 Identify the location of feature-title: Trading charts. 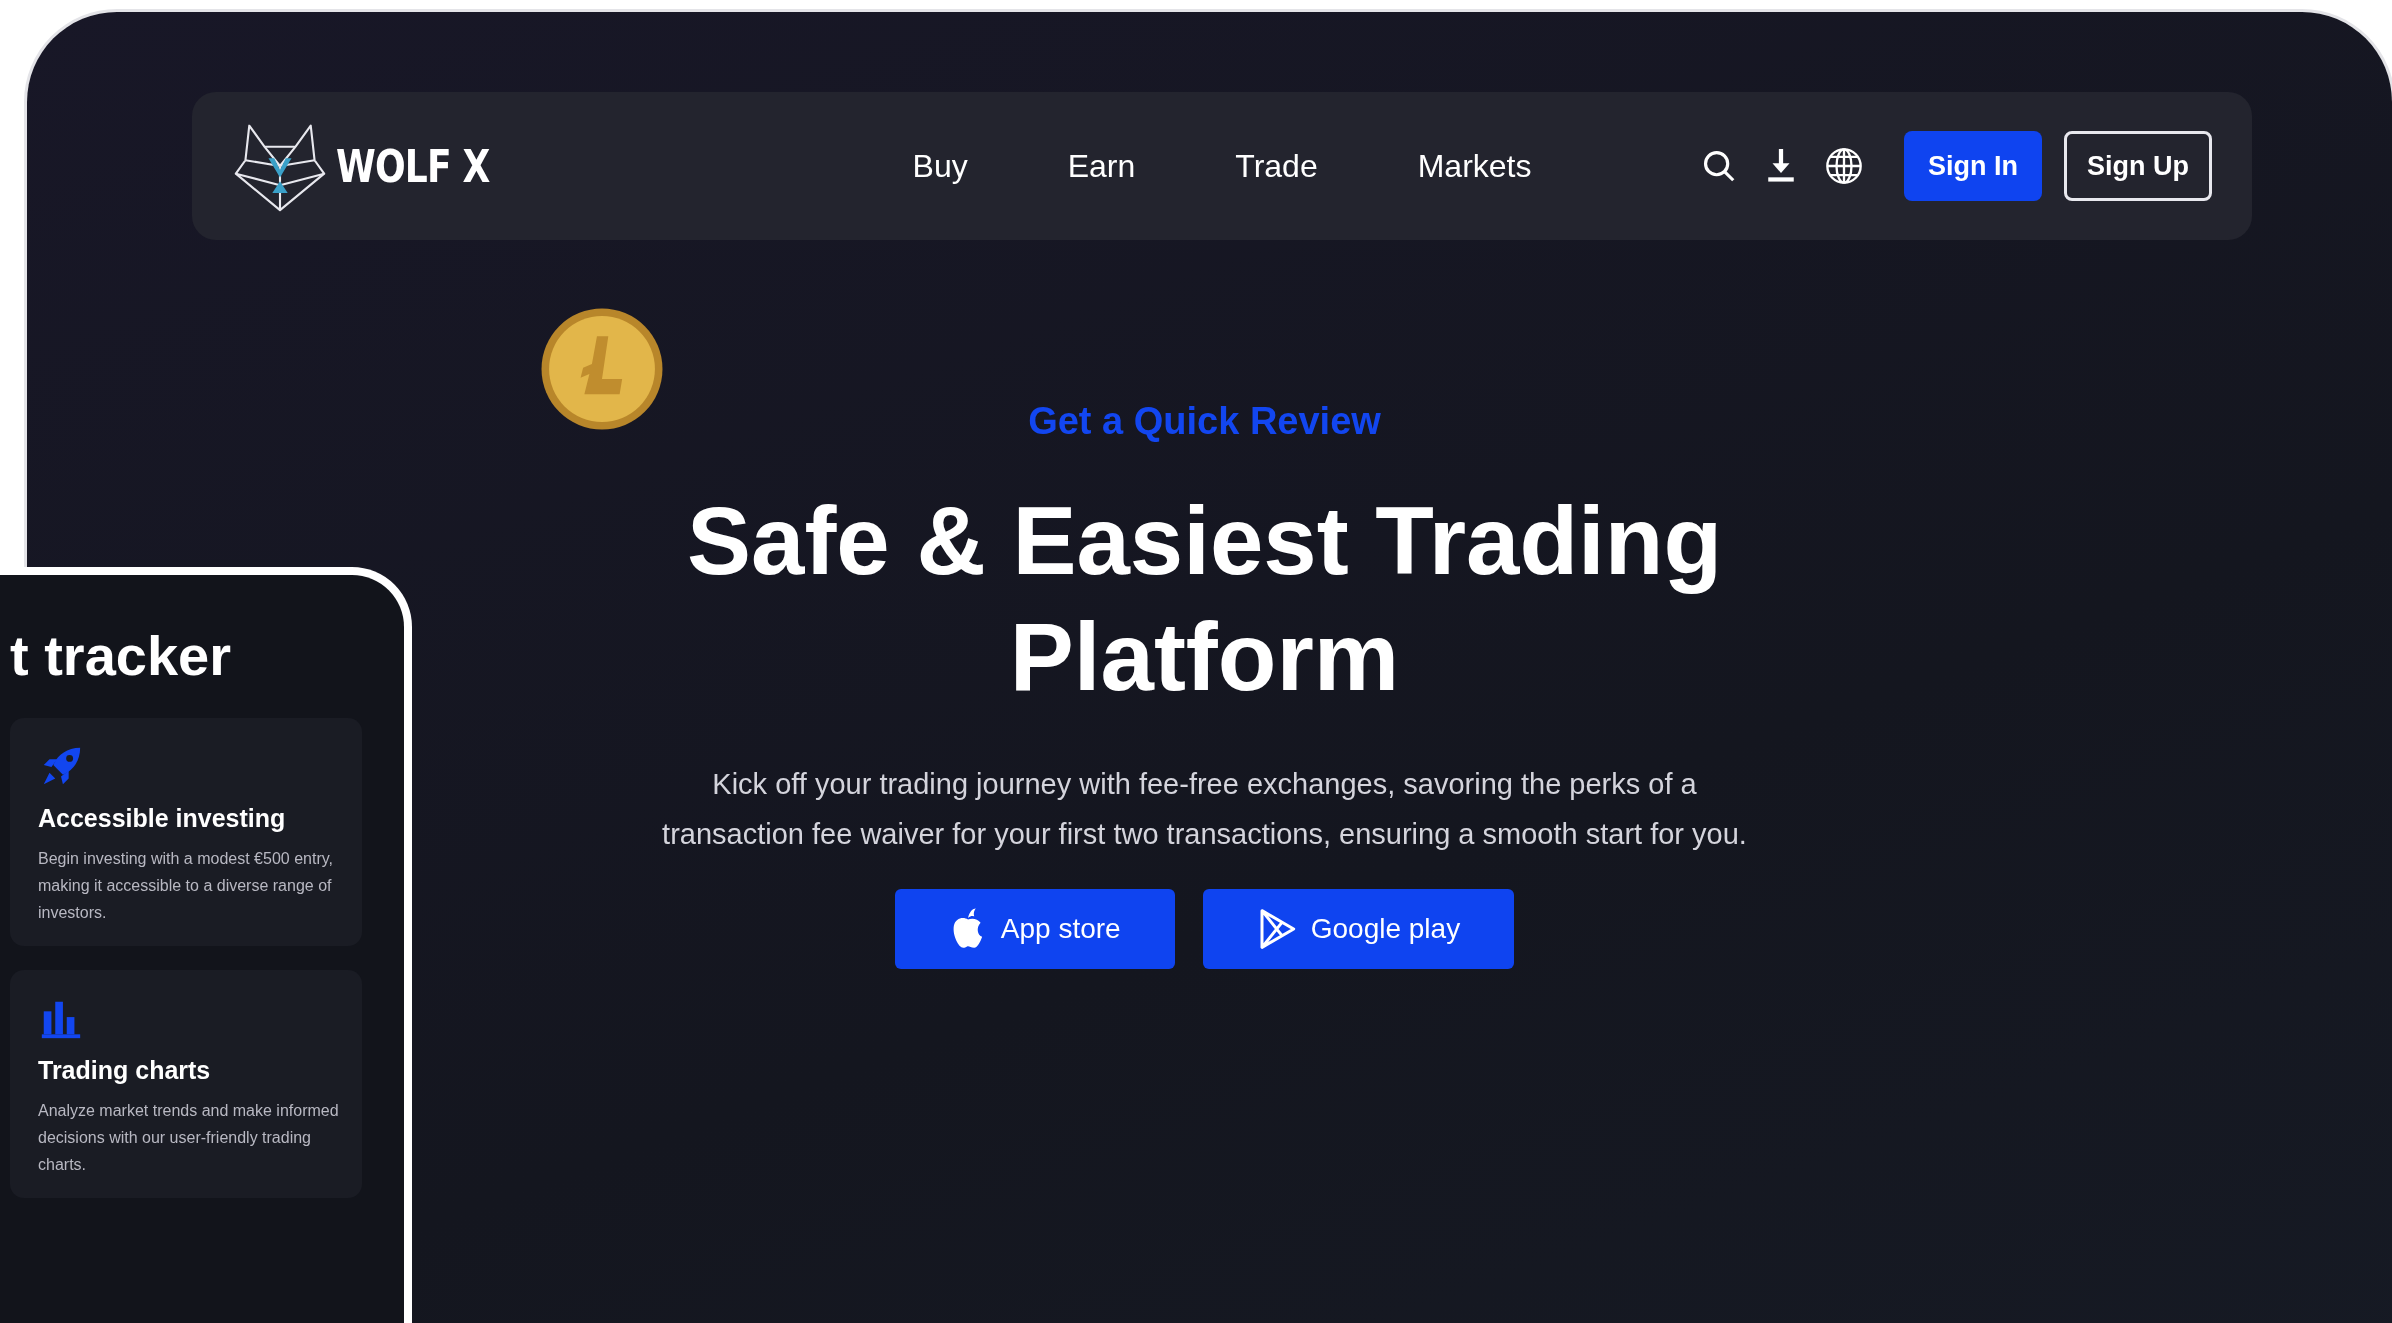
(125, 1070).